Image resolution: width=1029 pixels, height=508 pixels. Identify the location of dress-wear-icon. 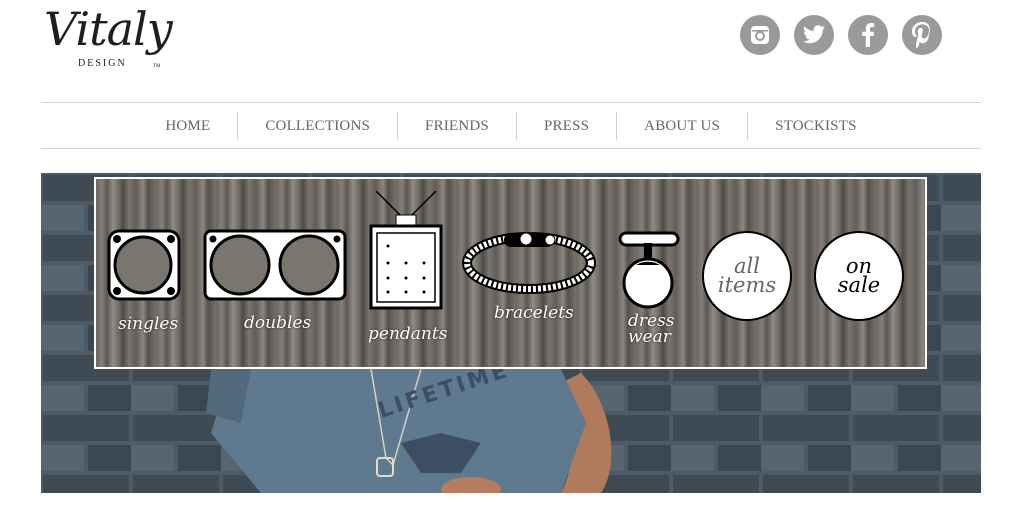
(649, 271).